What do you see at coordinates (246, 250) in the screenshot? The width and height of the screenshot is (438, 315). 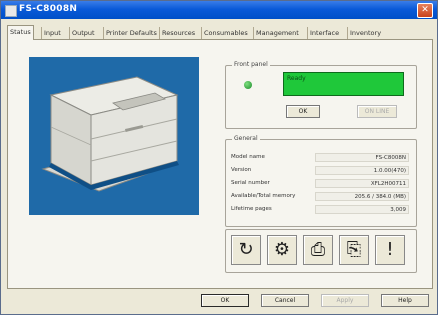 I see `refresh-icon: ↻` at bounding box center [246, 250].